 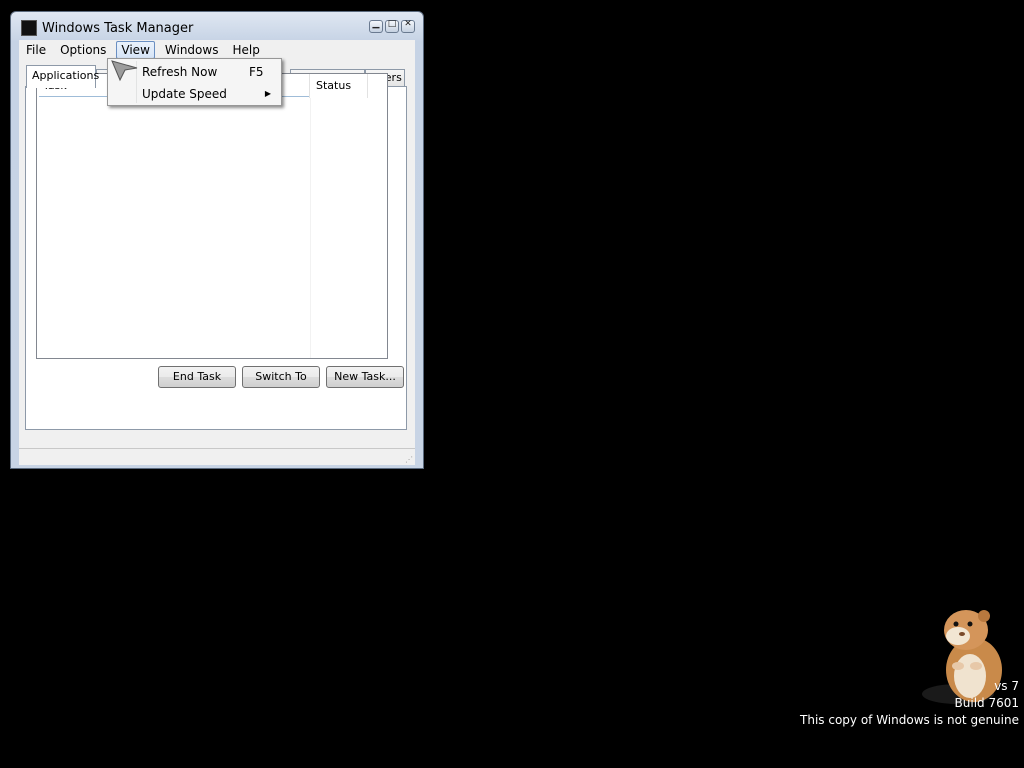 I want to click on maximize-button: □, so click(x=392, y=26).